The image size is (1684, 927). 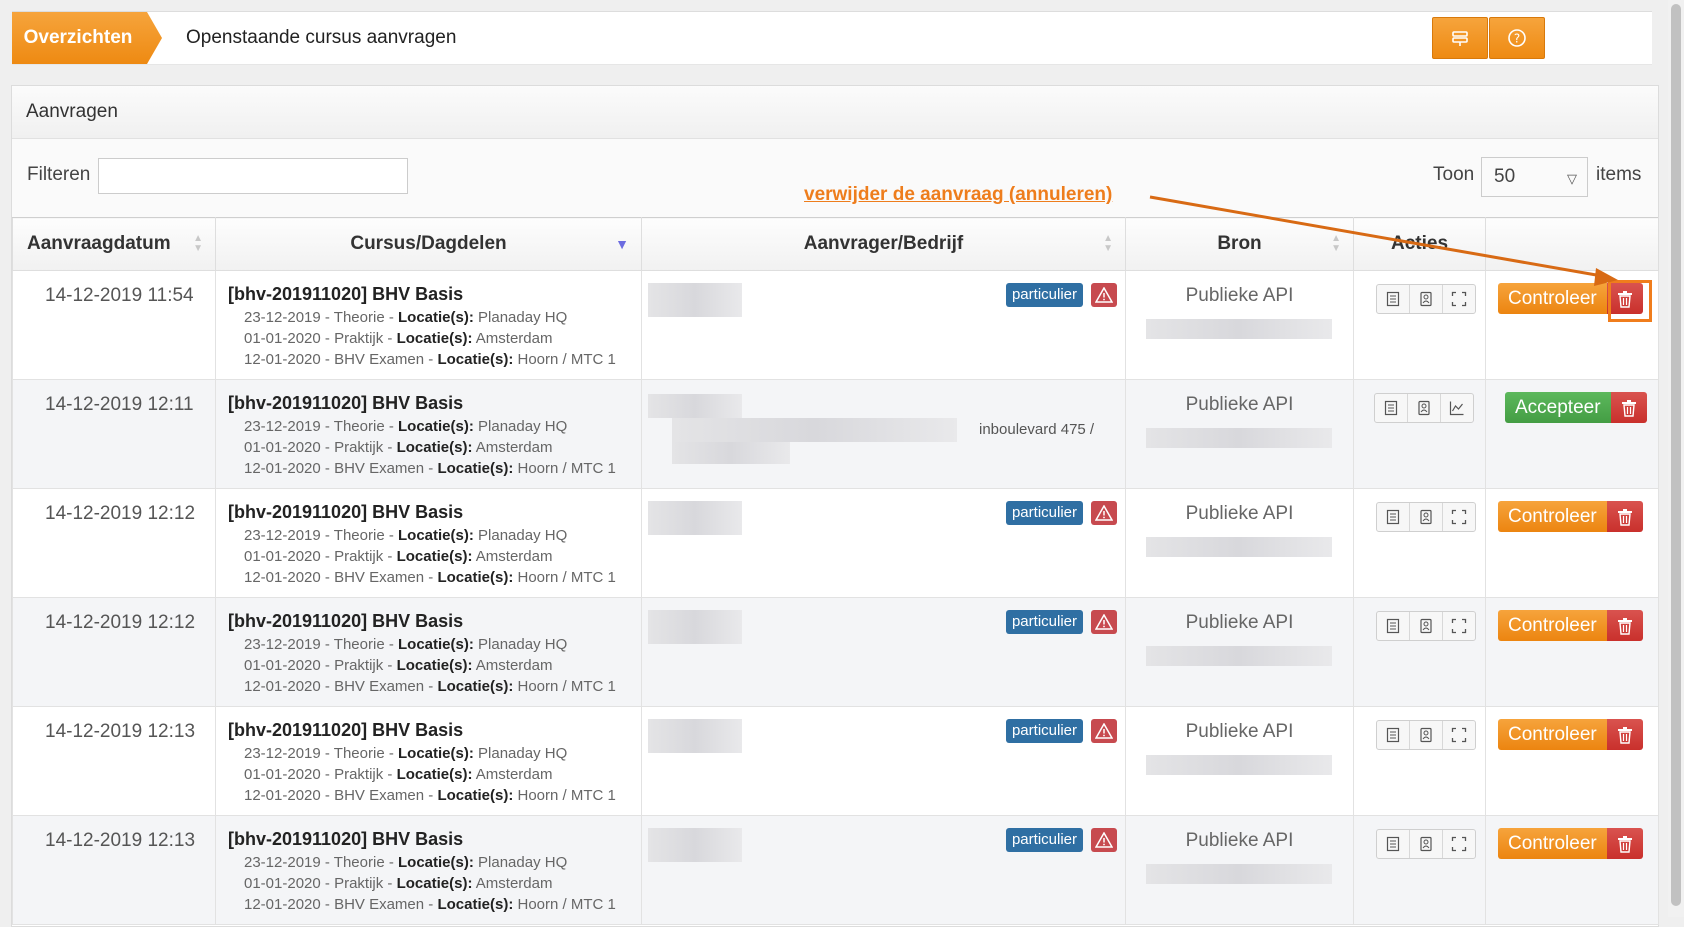 What do you see at coordinates (1383, 240) in the screenshot?
I see `annotation-arrow` at bounding box center [1383, 240].